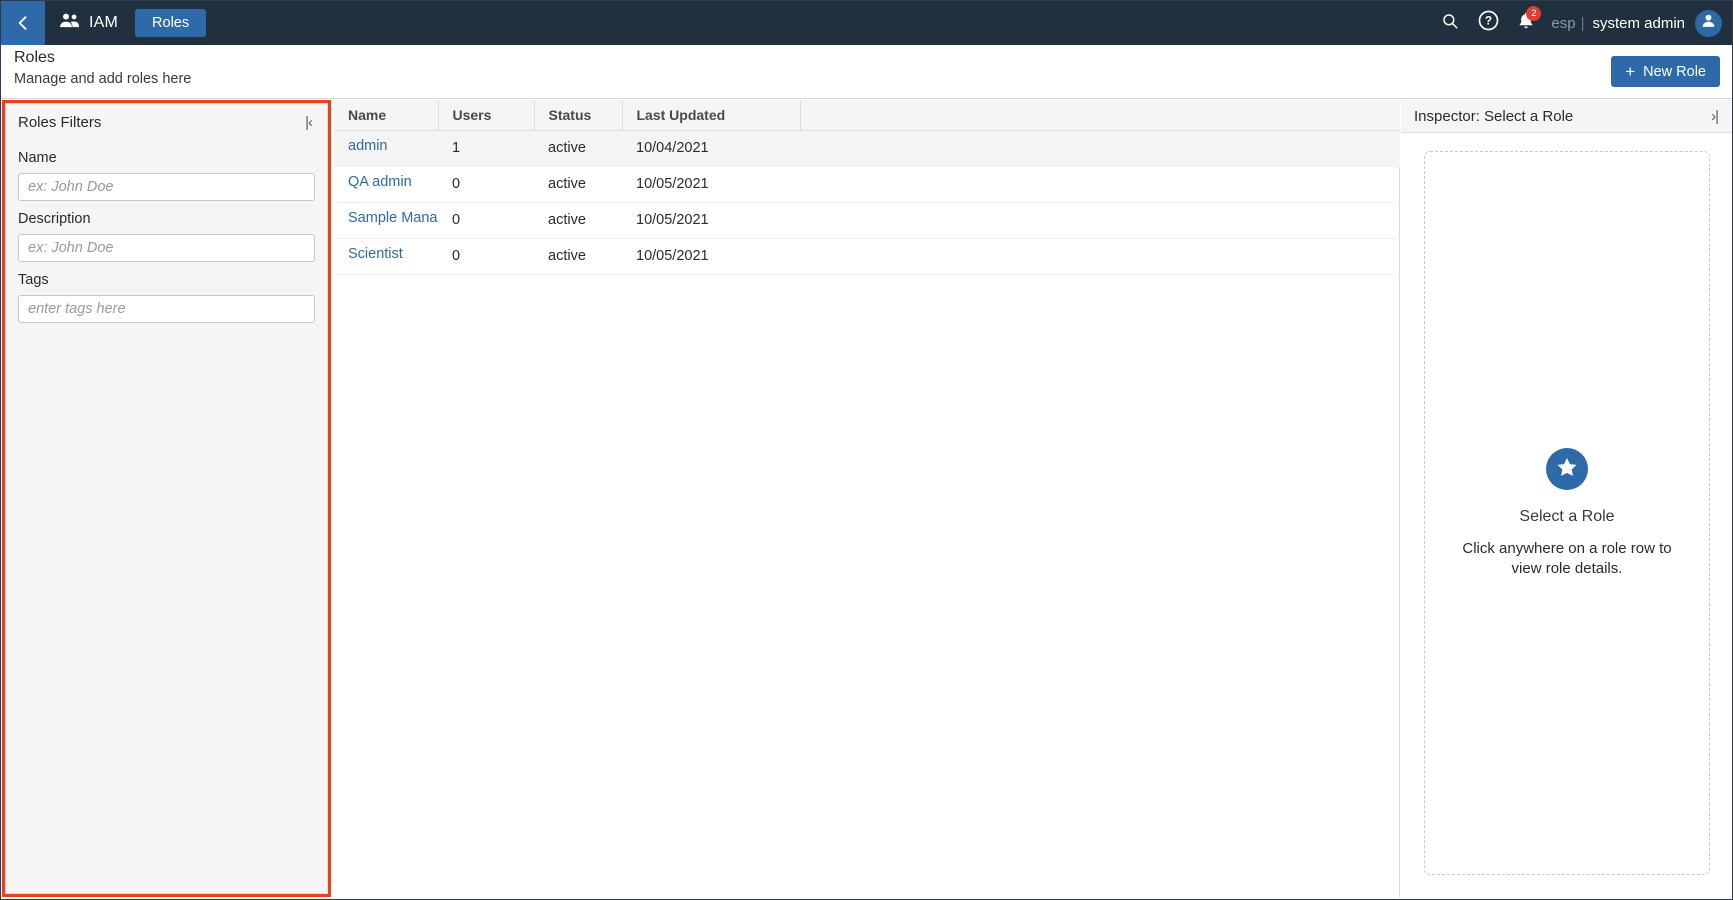 The image size is (1733, 900). Describe the element at coordinates (577, 115) in the screenshot. I see `column-header-status: Status` at that location.